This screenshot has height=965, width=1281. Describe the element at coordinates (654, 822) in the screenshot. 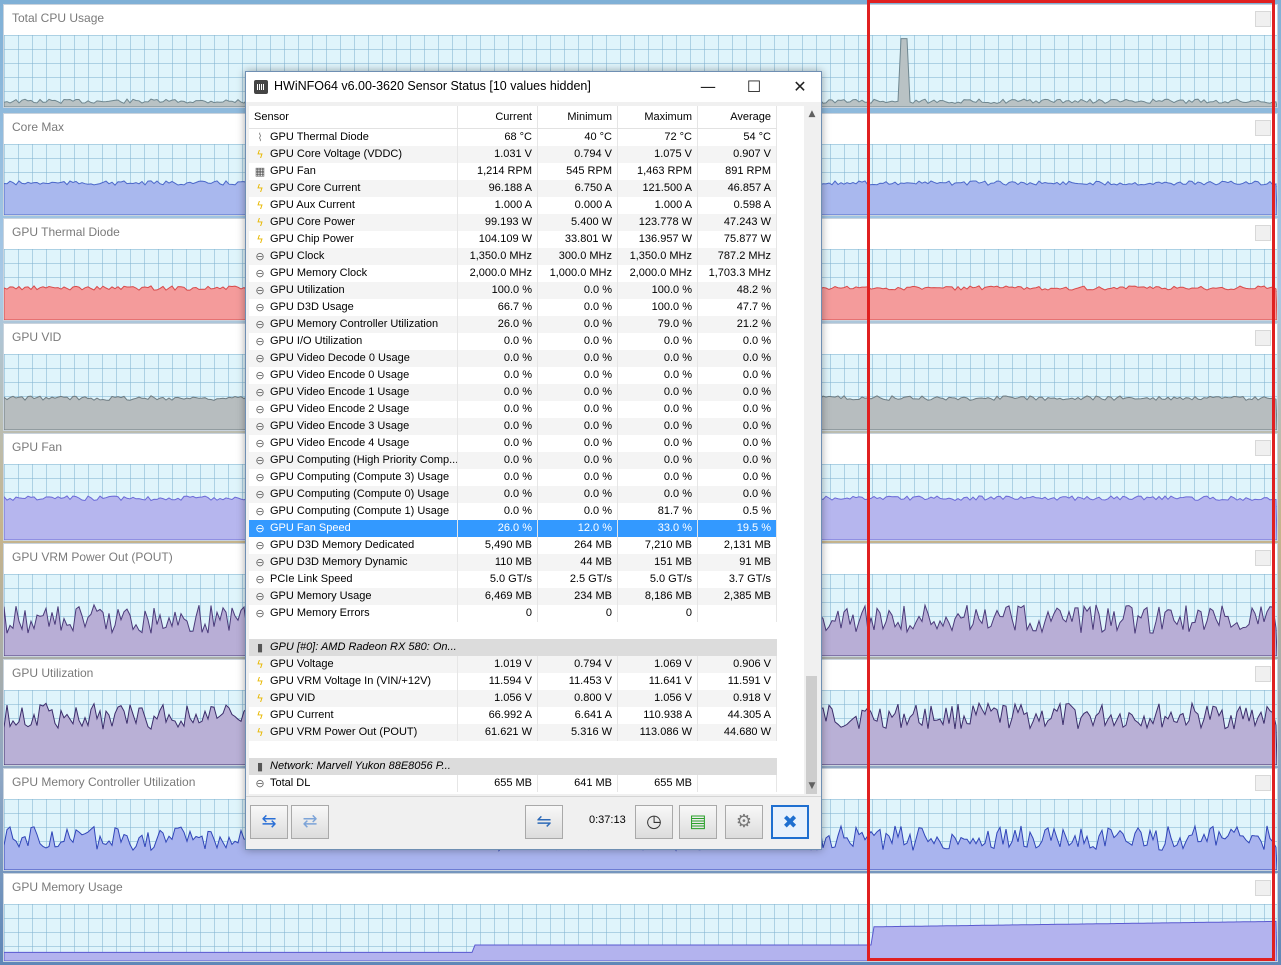

I see `clock-icon: ◷` at that location.